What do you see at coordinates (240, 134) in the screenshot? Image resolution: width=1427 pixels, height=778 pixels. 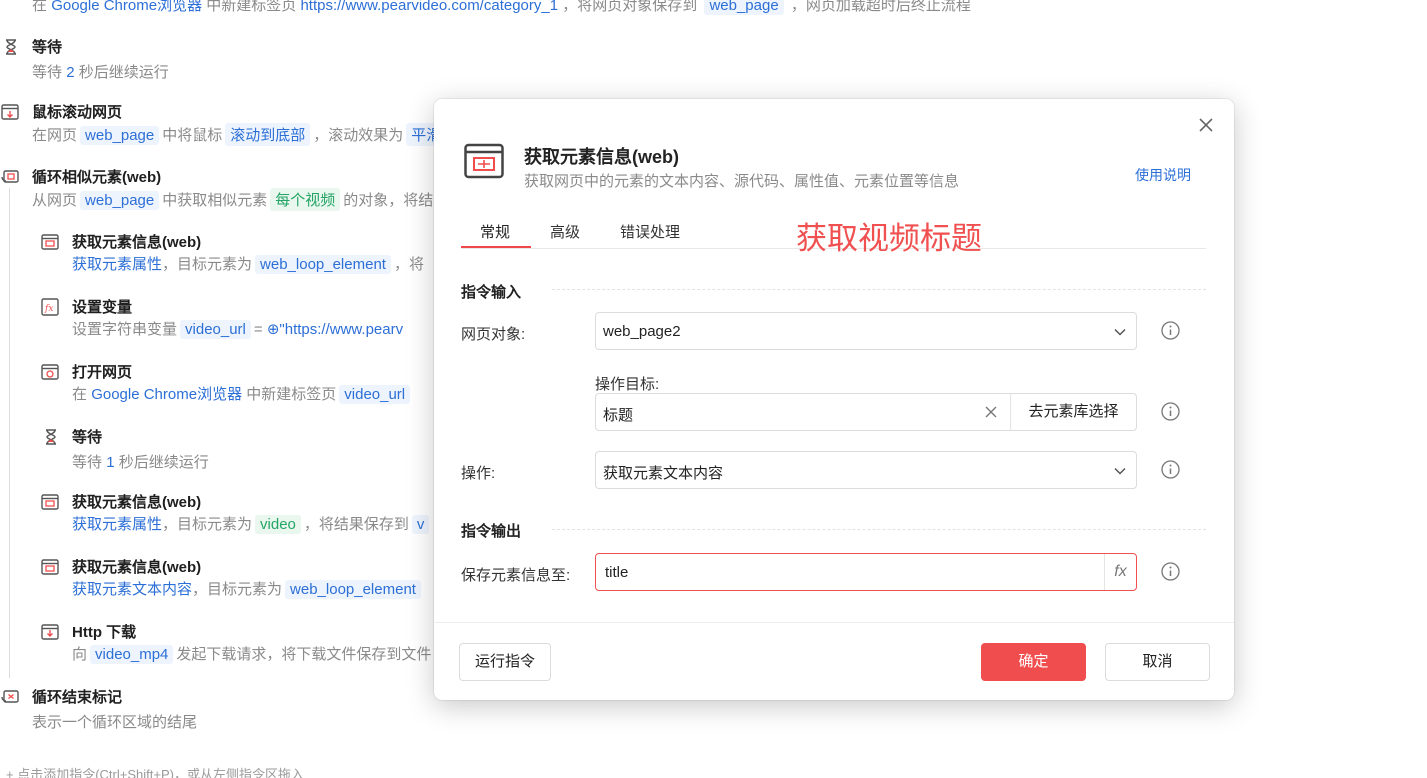 I see `step-desc: 在网页 web_page 中将鼠标 滚动到底部 ，滚动效果为 平滑` at bounding box center [240, 134].